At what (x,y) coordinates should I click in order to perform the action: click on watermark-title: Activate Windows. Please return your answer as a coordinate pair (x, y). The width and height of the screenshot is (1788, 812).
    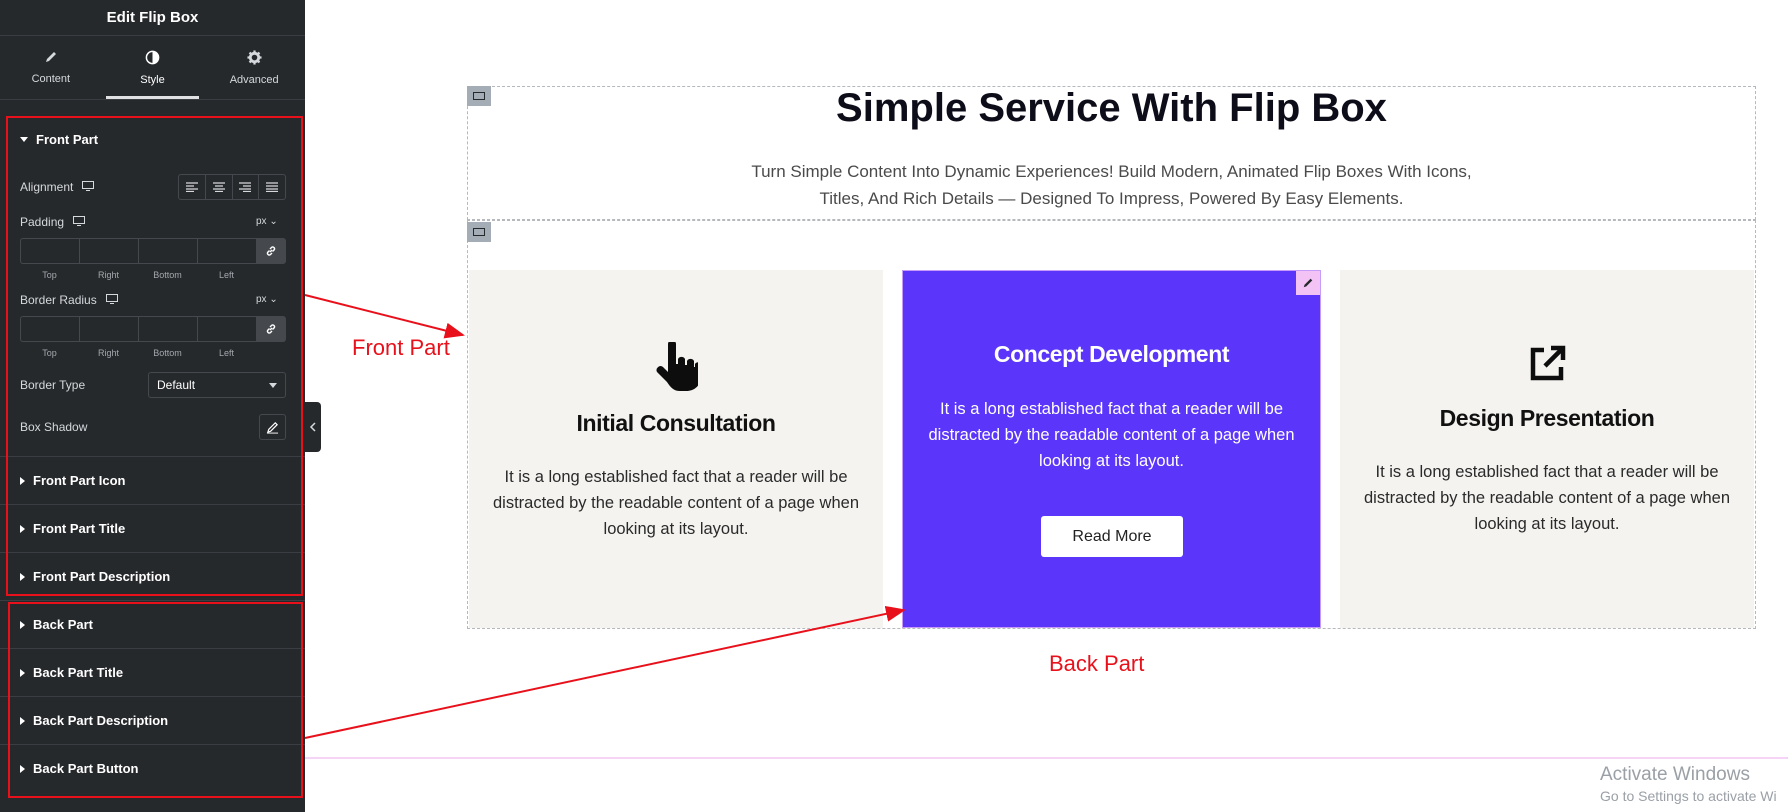
    Looking at the image, I should click on (1675, 774).